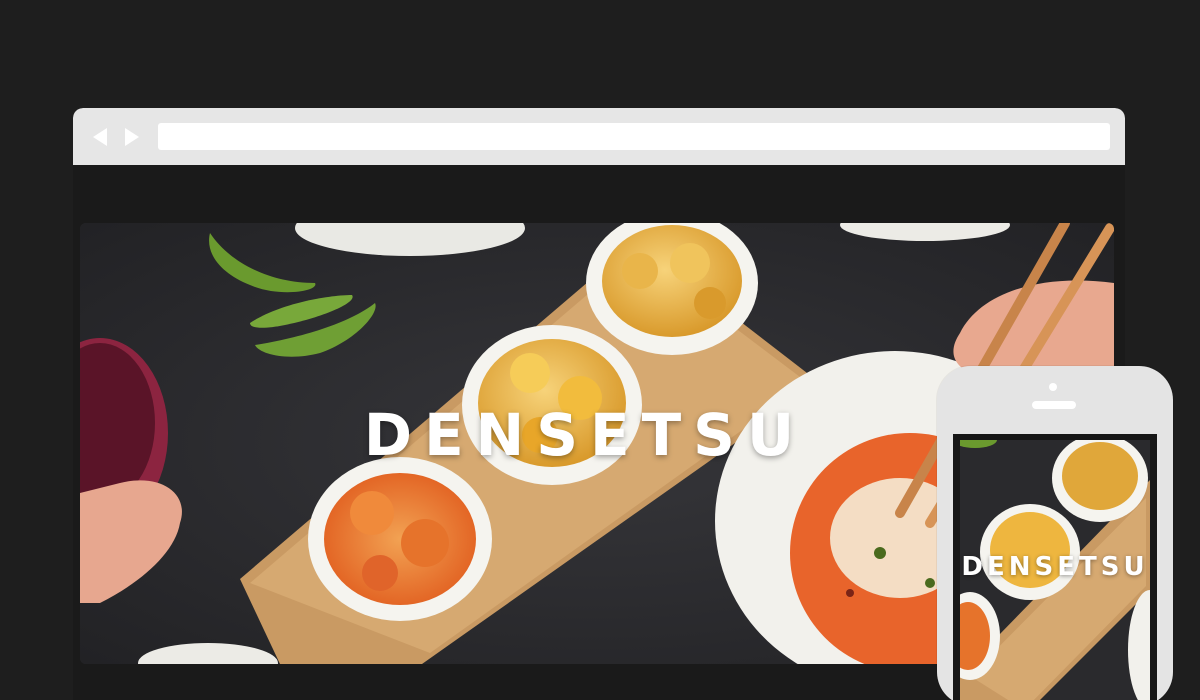  I want to click on front-camera-icon, so click(1053, 387).